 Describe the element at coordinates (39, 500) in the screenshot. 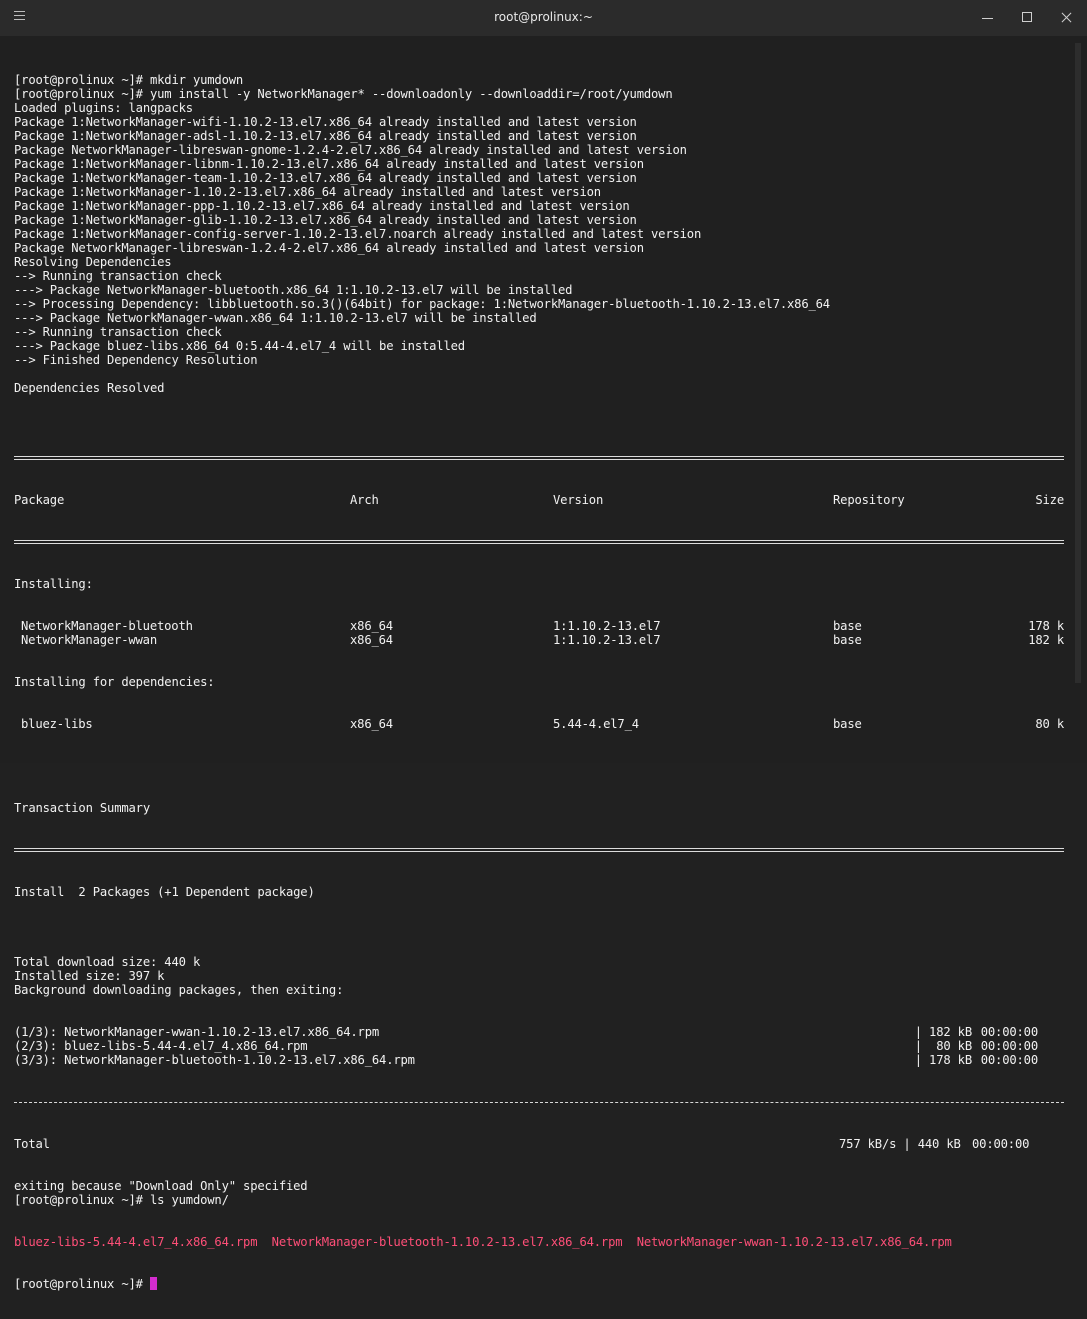

I see `header-package: Package` at that location.